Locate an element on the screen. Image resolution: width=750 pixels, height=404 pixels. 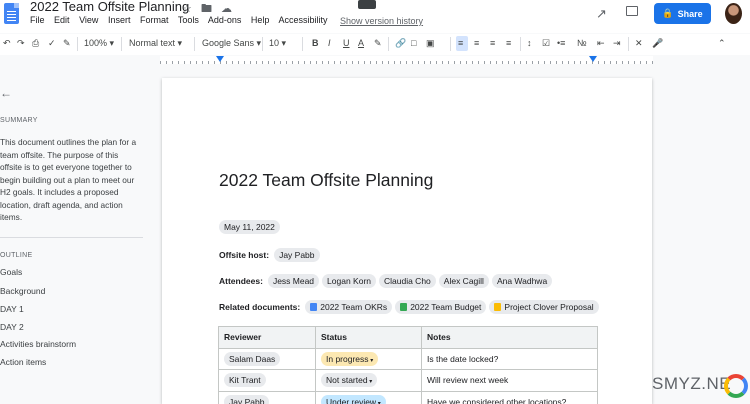
docs-logo-icon is located at coordinates (11, 13).